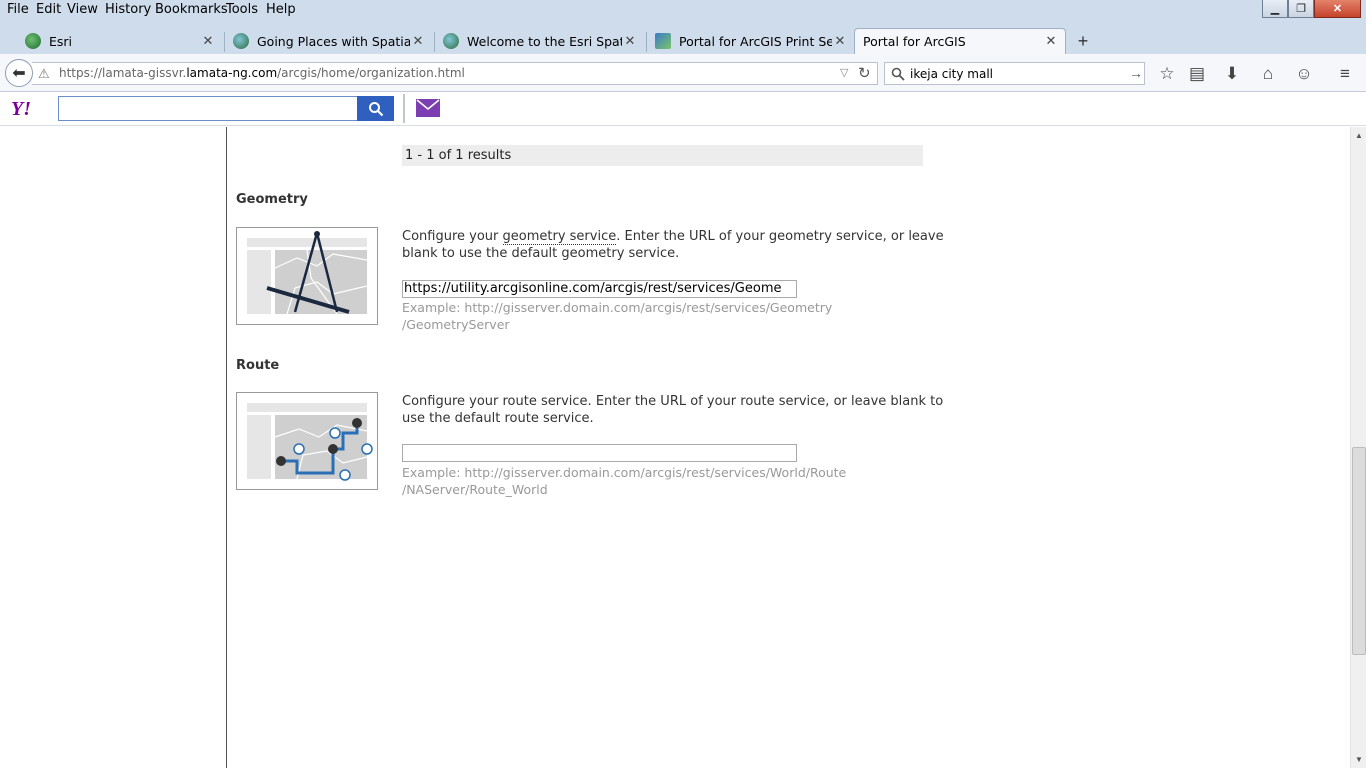  Describe the element at coordinates (44, 74) in the screenshot. I see `warning-icon: ⚠` at that location.